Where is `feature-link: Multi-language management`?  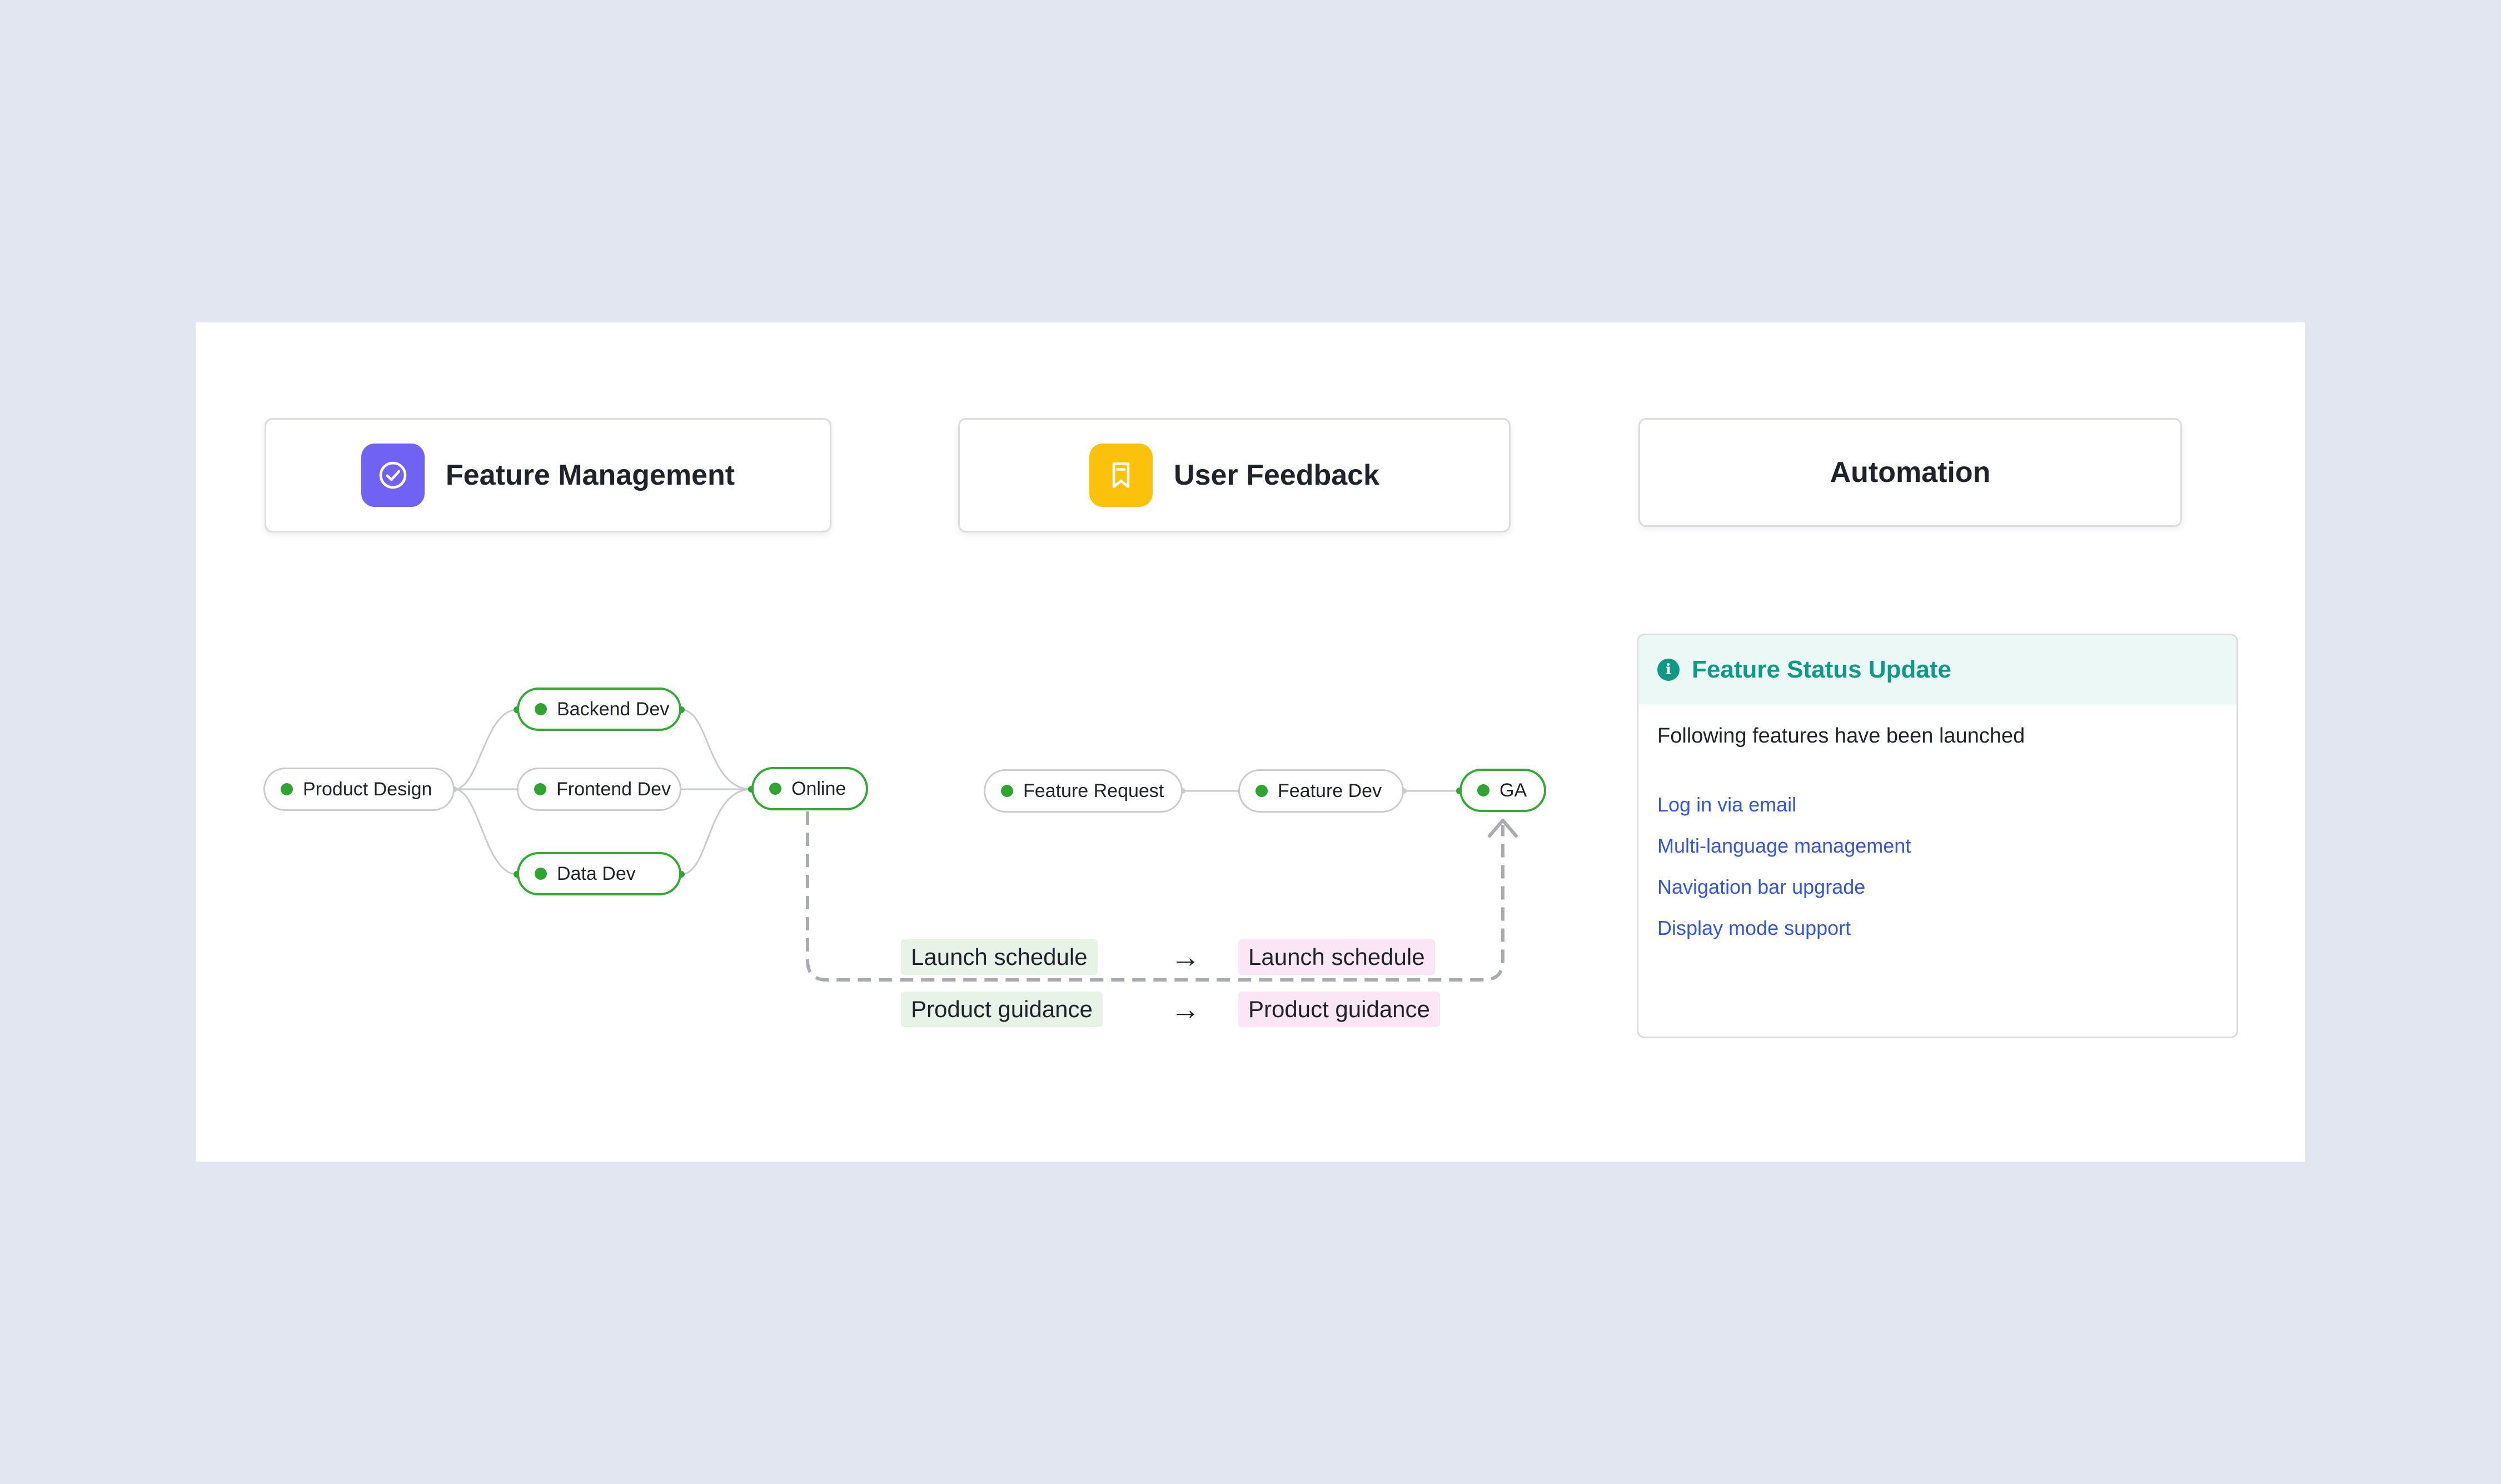 feature-link: Multi-language management is located at coordinates (1784, 853).